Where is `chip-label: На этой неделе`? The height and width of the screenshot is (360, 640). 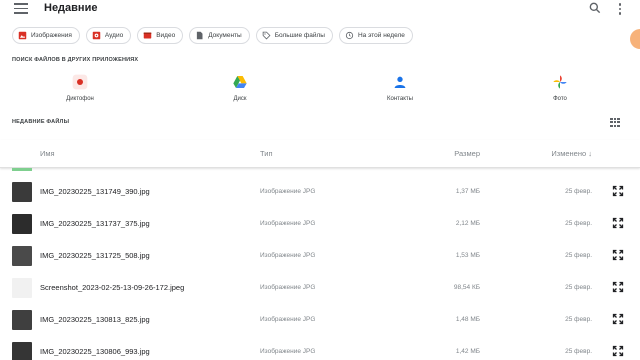
chip-label: На этой неделе is located at coordinates (381, 35).